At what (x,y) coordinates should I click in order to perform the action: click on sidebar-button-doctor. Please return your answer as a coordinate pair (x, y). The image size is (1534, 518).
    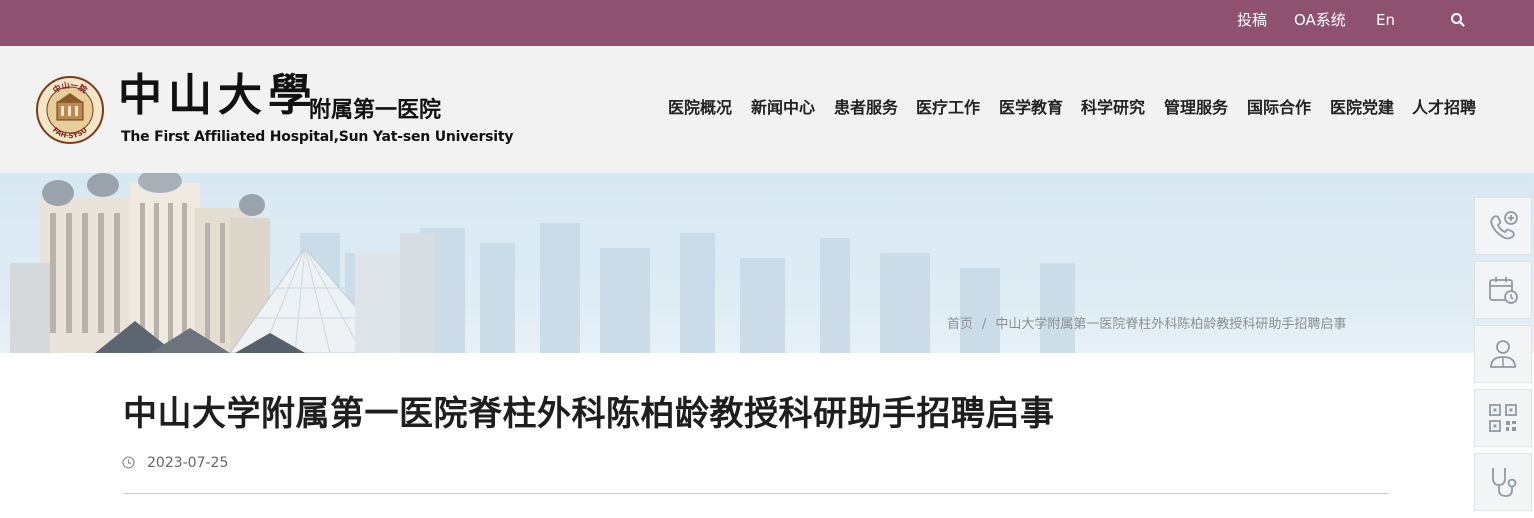
    Looking at the image, I should click on (1503, 354).